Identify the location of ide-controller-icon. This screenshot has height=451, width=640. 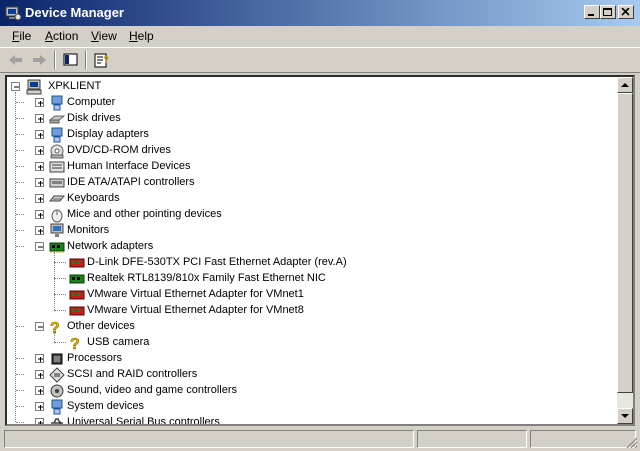
(57, 183).